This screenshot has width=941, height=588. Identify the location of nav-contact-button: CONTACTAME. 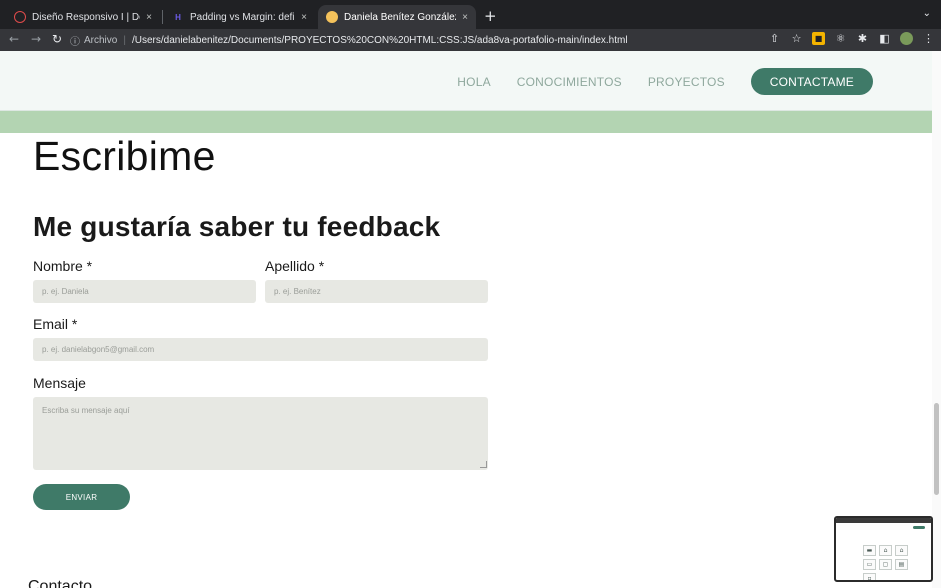
(811, 81).